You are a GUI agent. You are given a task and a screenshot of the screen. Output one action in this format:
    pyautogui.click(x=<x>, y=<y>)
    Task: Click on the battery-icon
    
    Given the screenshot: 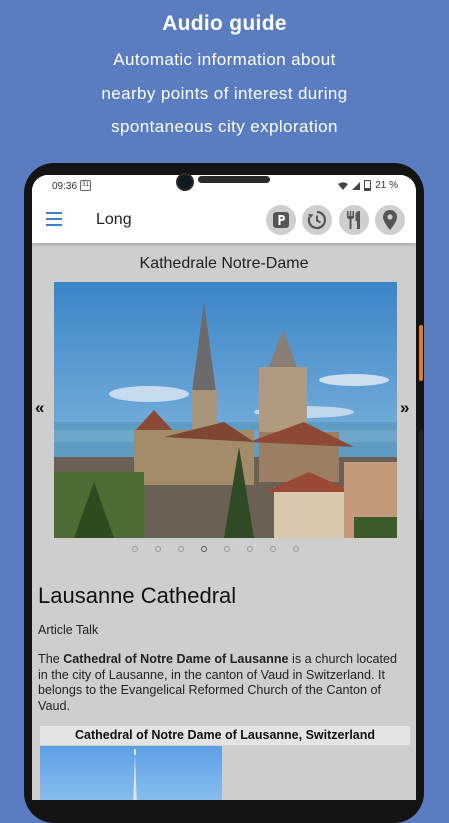 What is the action you would take?
    pyautogui.click(x=368, y=185)
    